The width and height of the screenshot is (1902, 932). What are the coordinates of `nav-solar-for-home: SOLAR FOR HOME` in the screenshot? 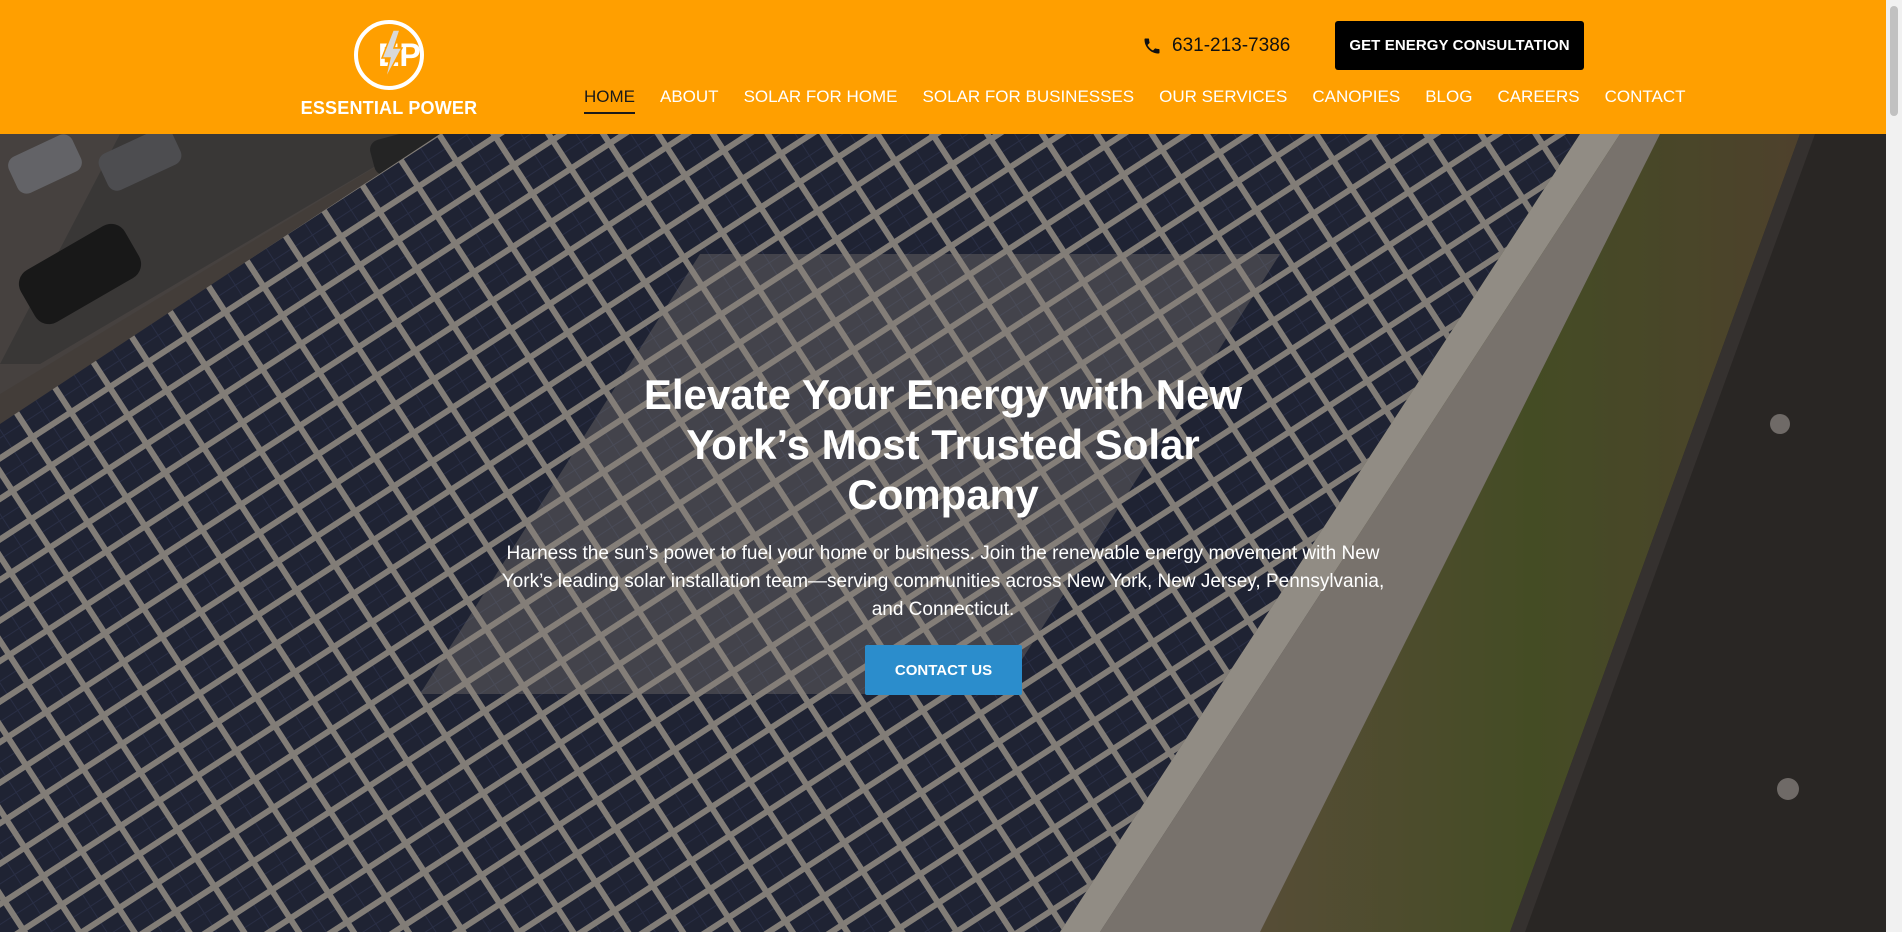 It's located at (821, 98).